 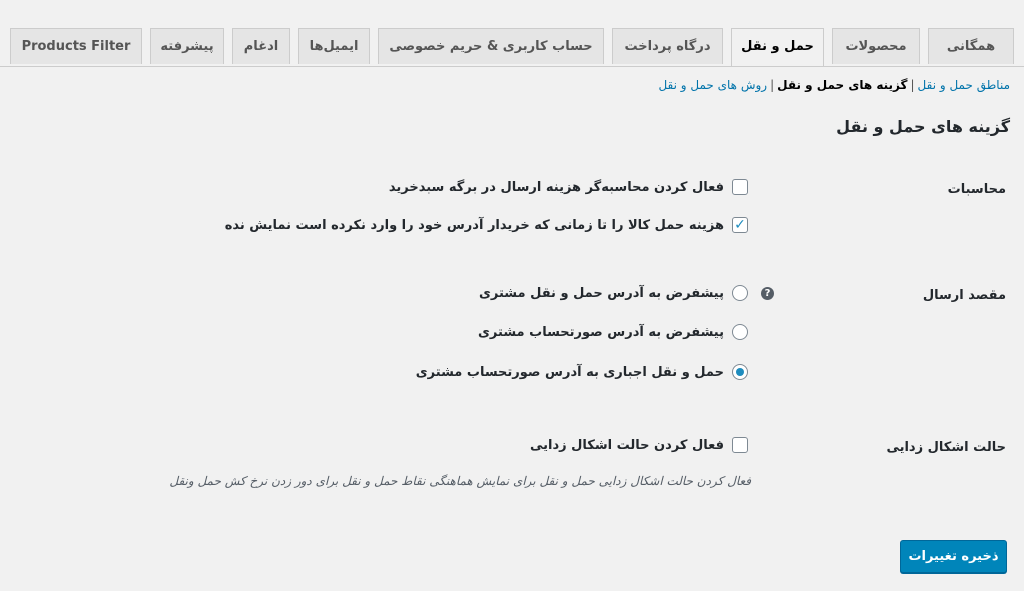 What do you see at coordinates (187, 46) in the screenshot?
I see `tab-advanced: پیشرفته` at bounding box center [187, 46].